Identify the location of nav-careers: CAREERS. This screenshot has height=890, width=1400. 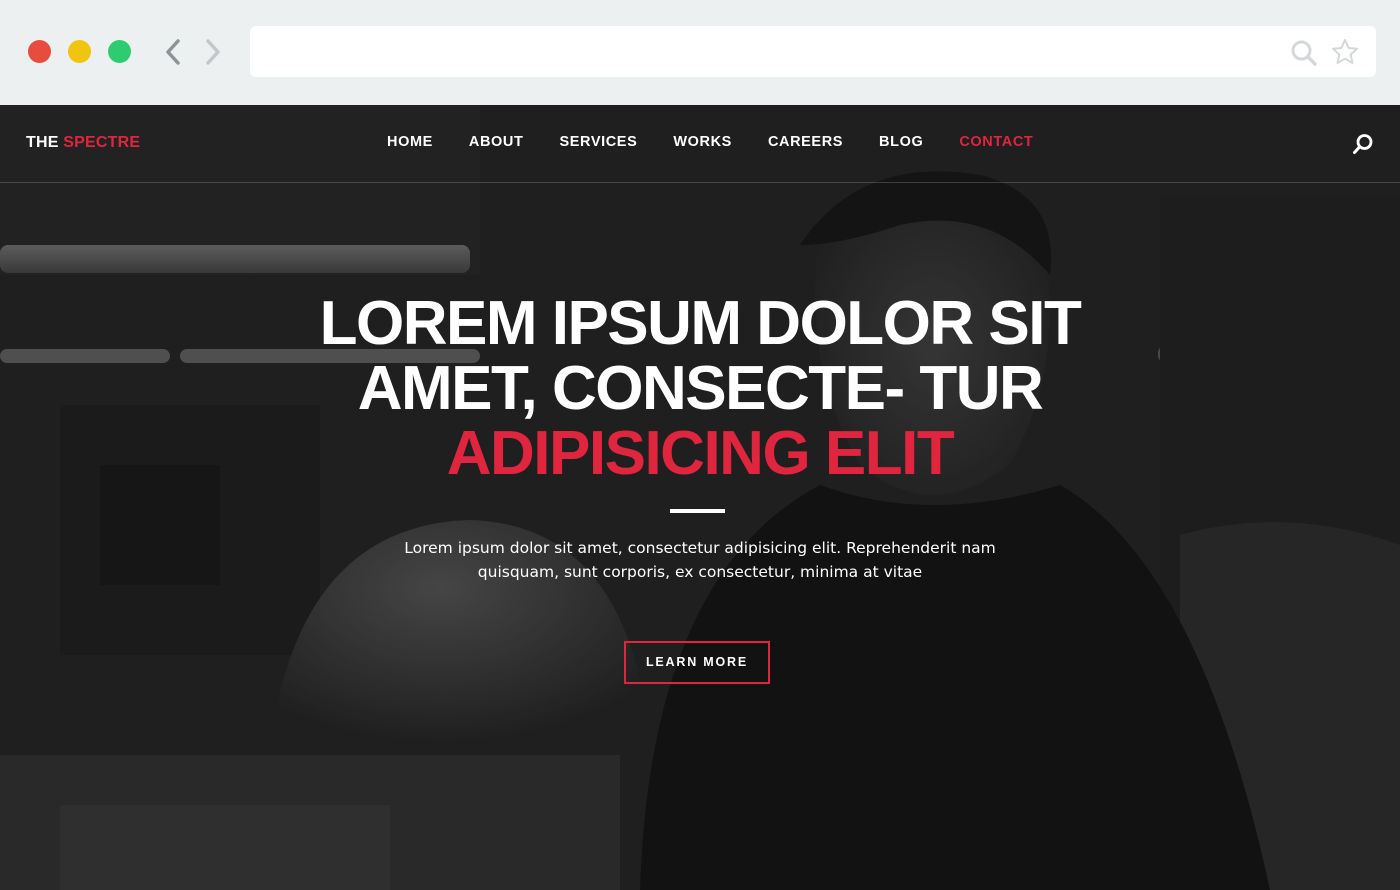
(805, 142).